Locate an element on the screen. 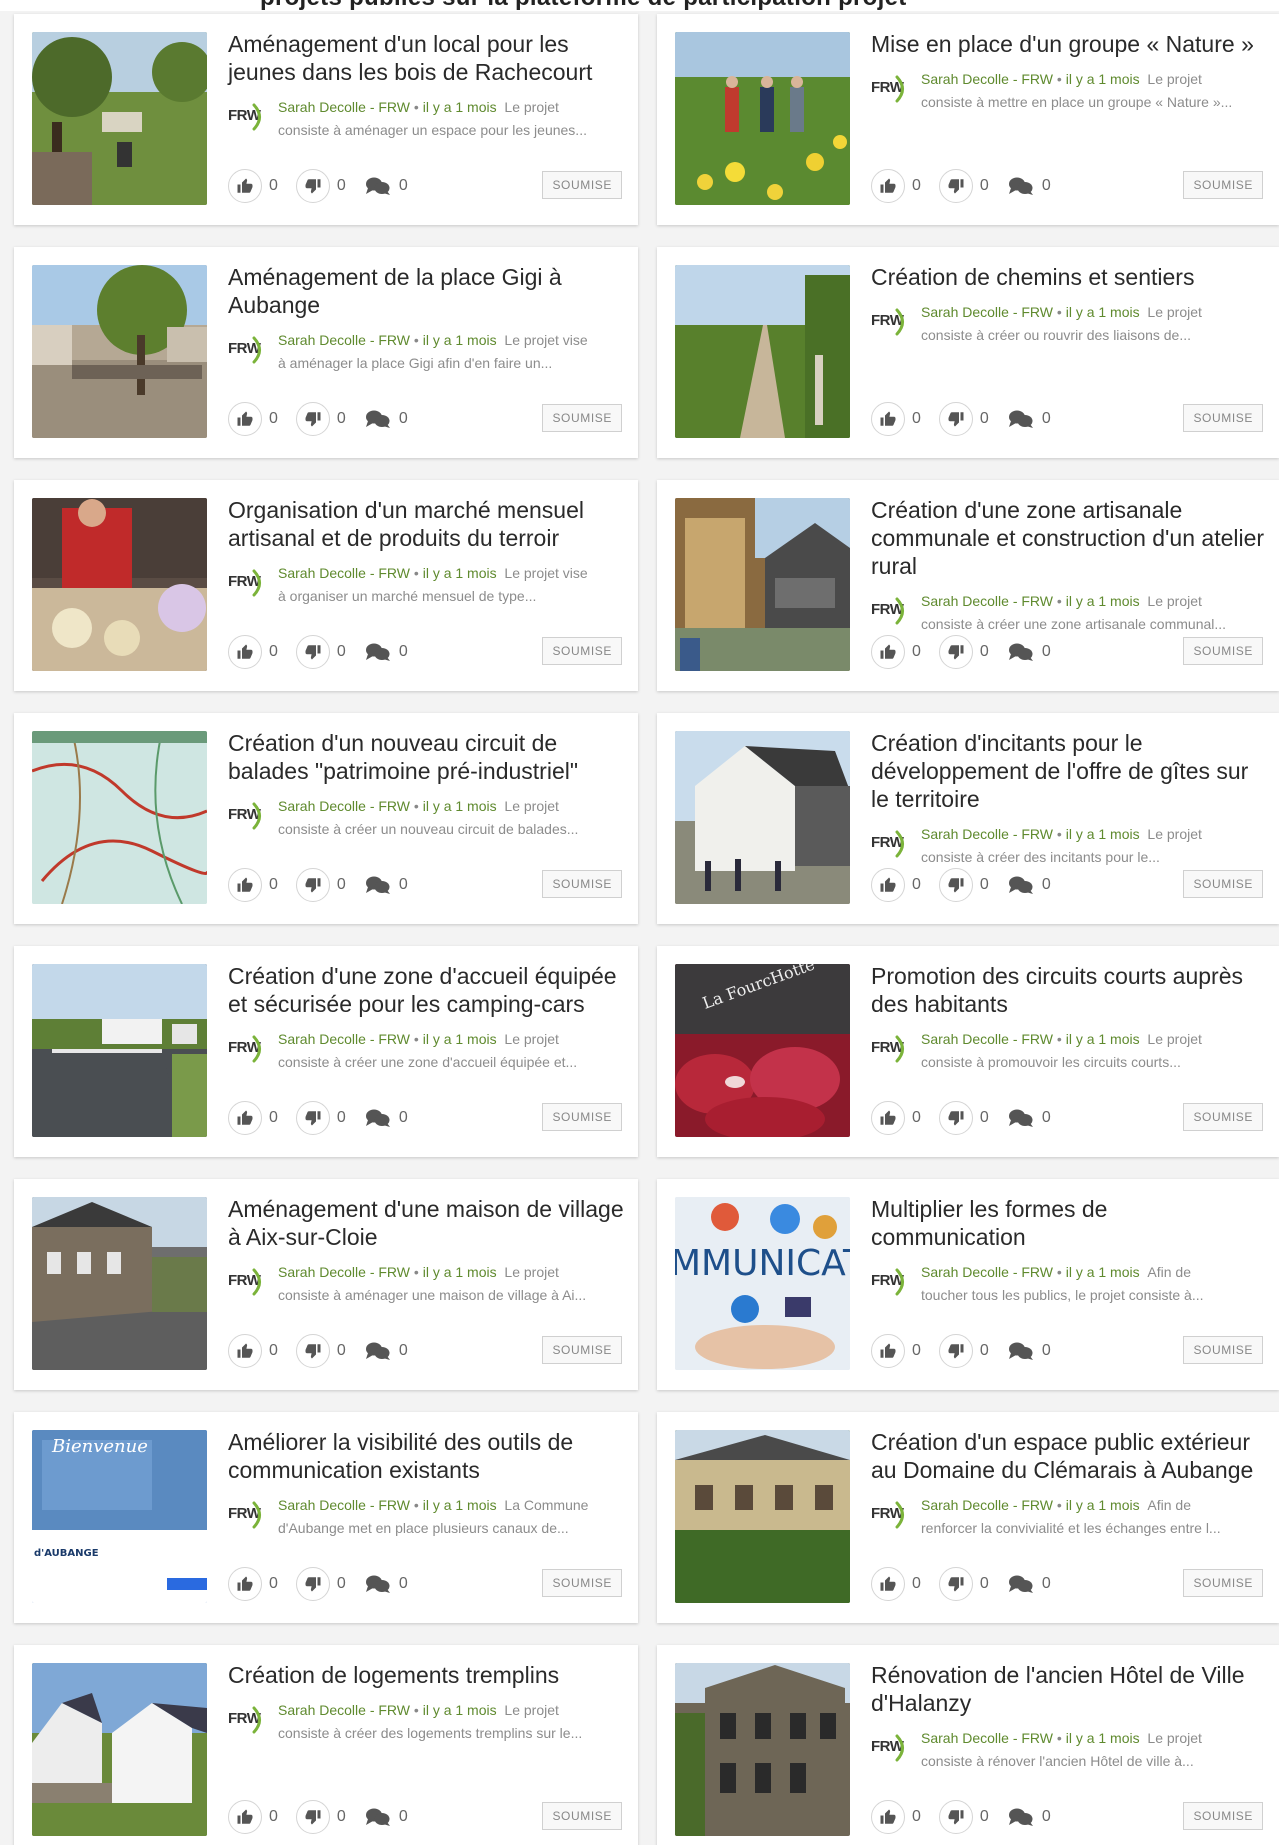  camping-photo is located at coordinates (119, 1050).